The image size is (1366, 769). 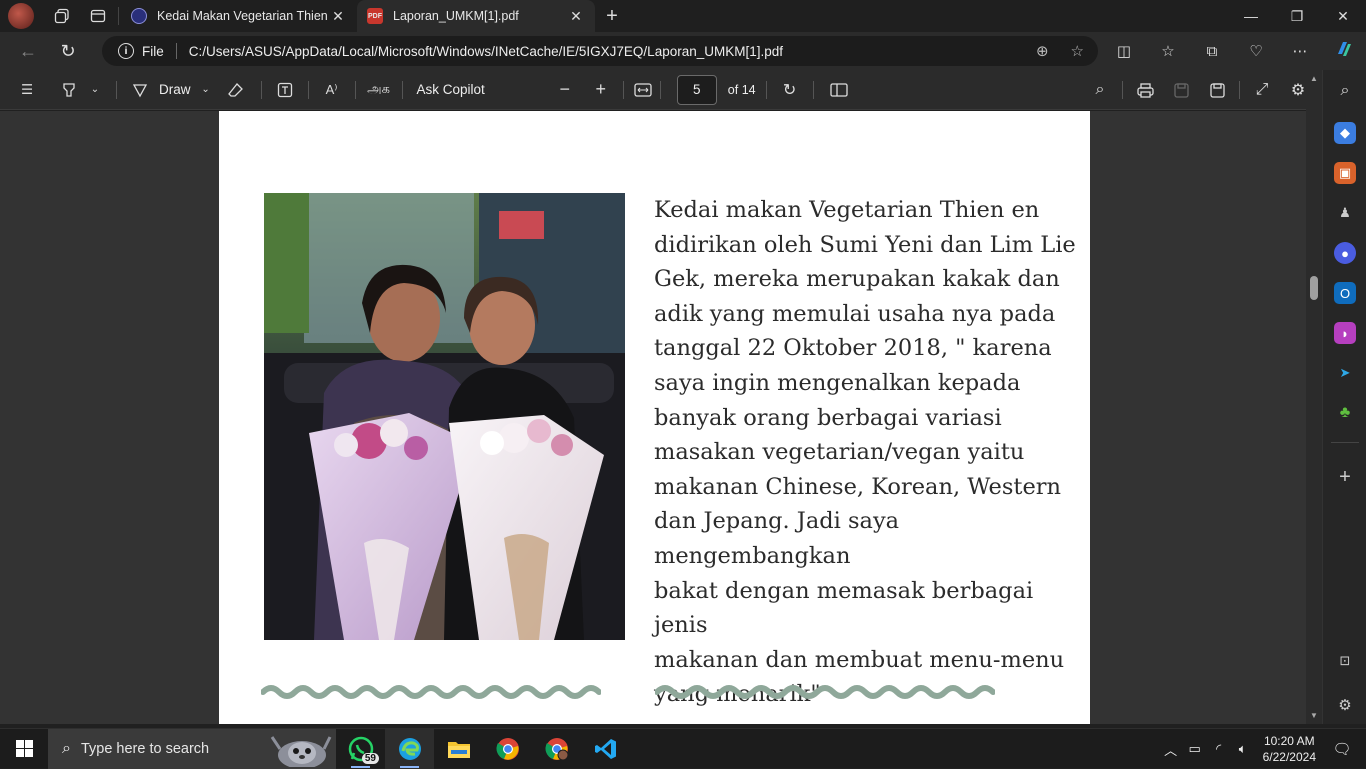 What do you see at coordinates (741, 89) in the screenshot?
I see `page-total: of 14` at bounding box center [741, 89].